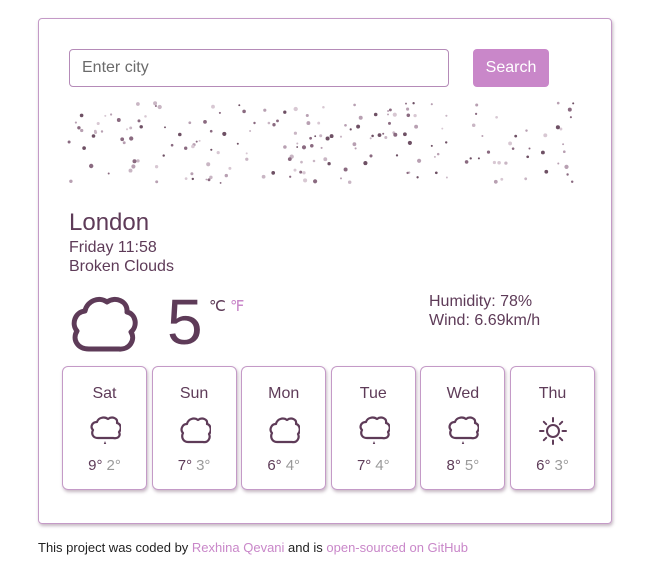 The height and width of the screenshot is (566, 646). I want to click on snow-particles-animation, so click(321, 142).